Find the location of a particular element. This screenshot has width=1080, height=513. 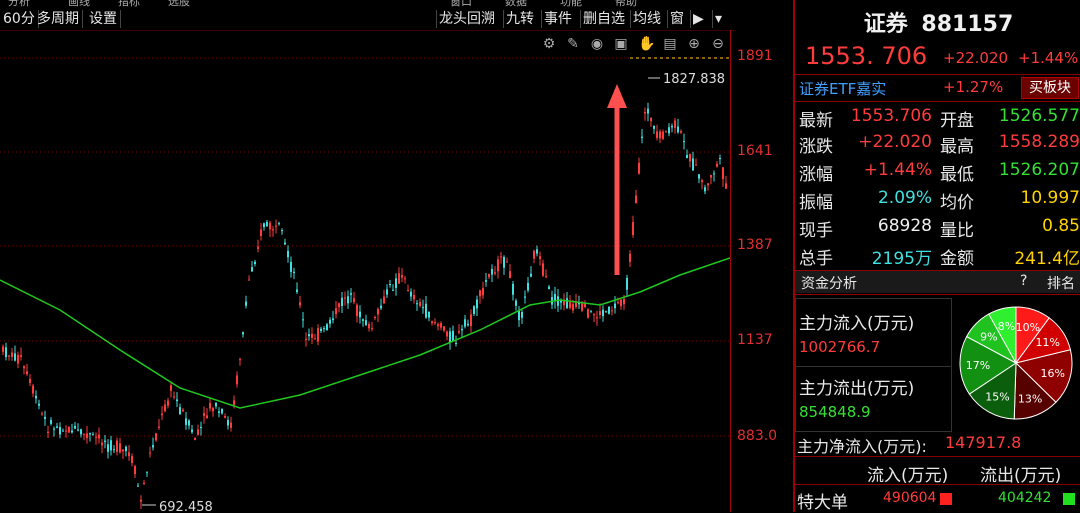

nine-turn-button: 九转 is located at coordinates (519, 19).